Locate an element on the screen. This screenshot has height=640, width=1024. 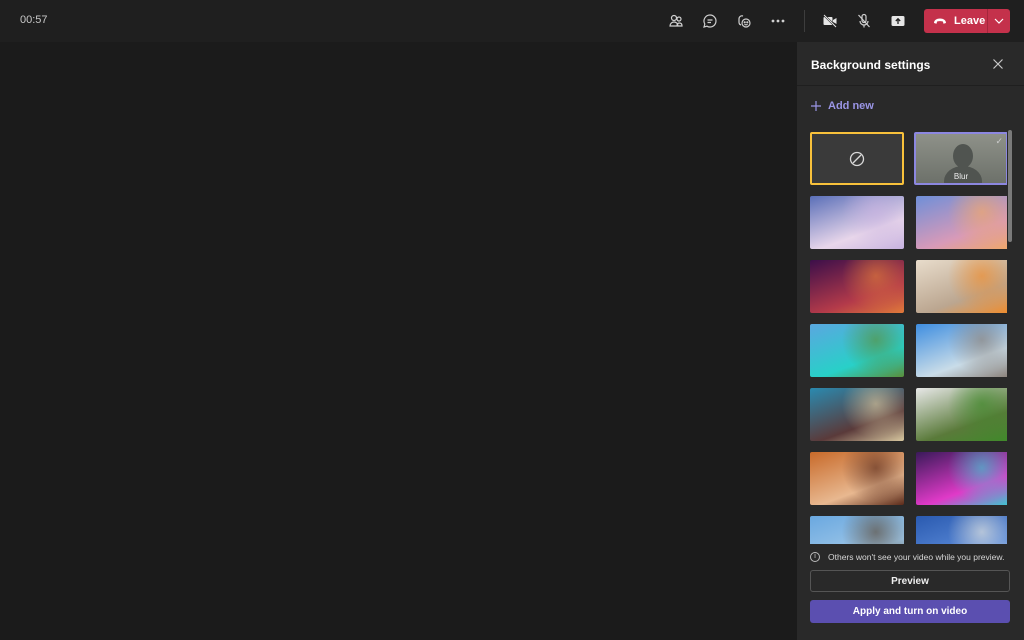
background-none-option is located at coordinates (857, 158).